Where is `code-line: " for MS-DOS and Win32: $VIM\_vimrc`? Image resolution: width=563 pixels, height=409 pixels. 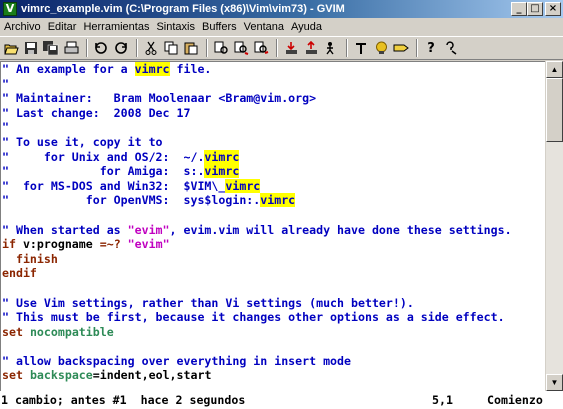
code-line: " for MS-DOS and Win32: $VIM\_vimrc is located at coordinates (273, 186).